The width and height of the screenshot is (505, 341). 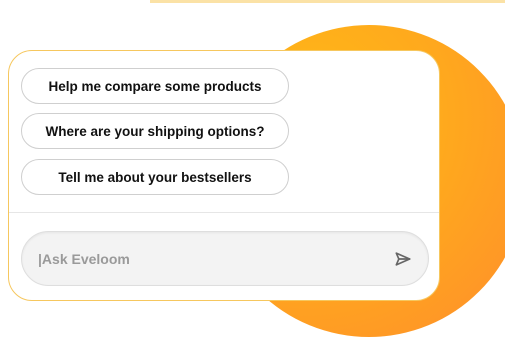 What do you see at coordinates (224, 212) in the screenshot?
I see `panel-divider` at bounding box center [224, 212].